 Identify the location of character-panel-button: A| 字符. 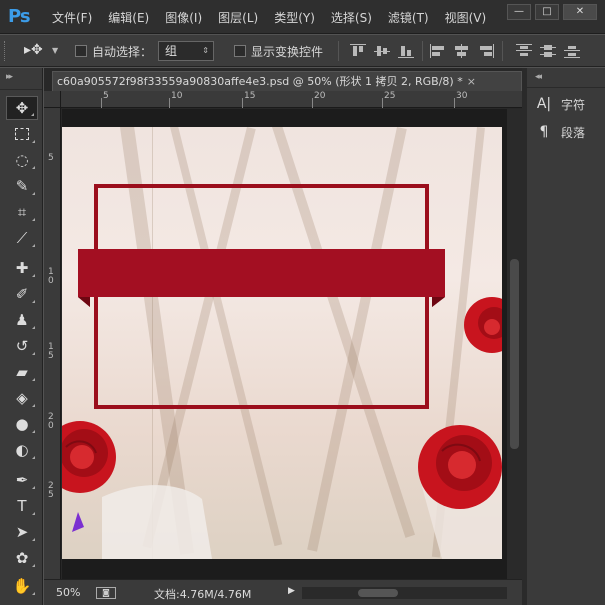
(568, 104).